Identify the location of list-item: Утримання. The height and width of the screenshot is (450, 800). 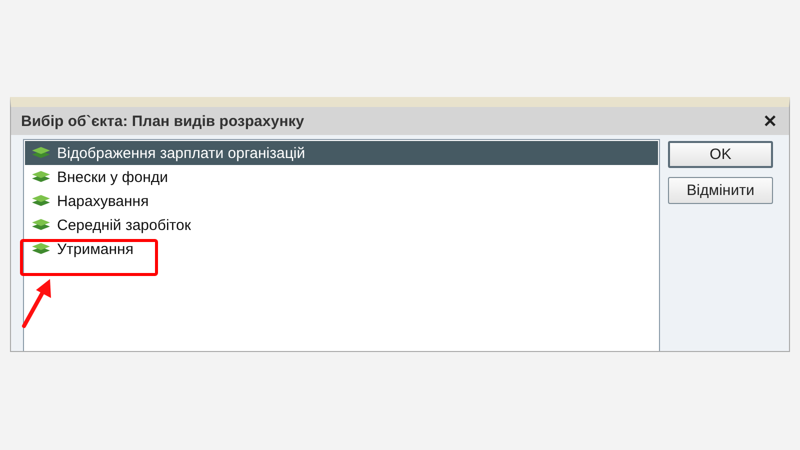
(341, 249).